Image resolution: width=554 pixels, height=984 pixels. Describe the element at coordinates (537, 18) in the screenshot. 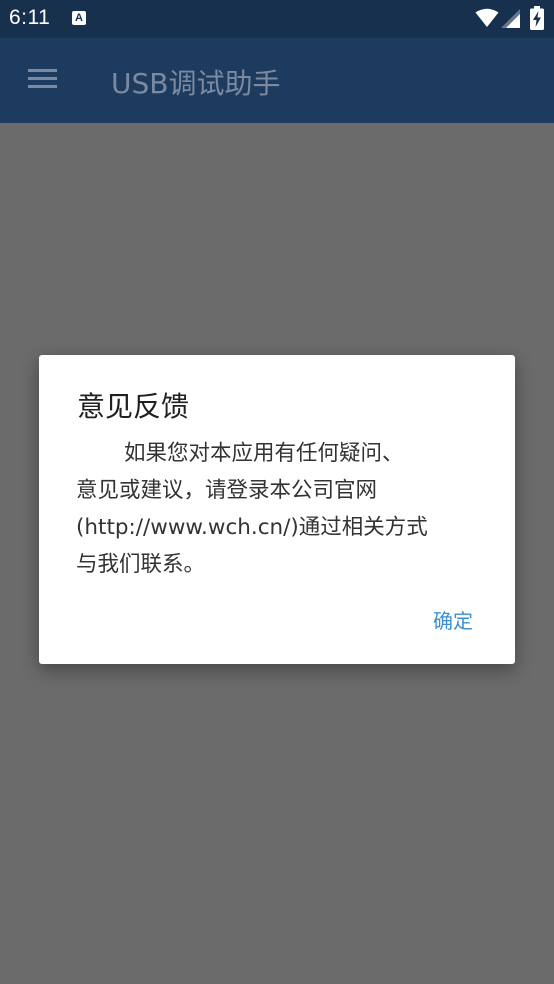

I see `battery-charging-icon` at that location.